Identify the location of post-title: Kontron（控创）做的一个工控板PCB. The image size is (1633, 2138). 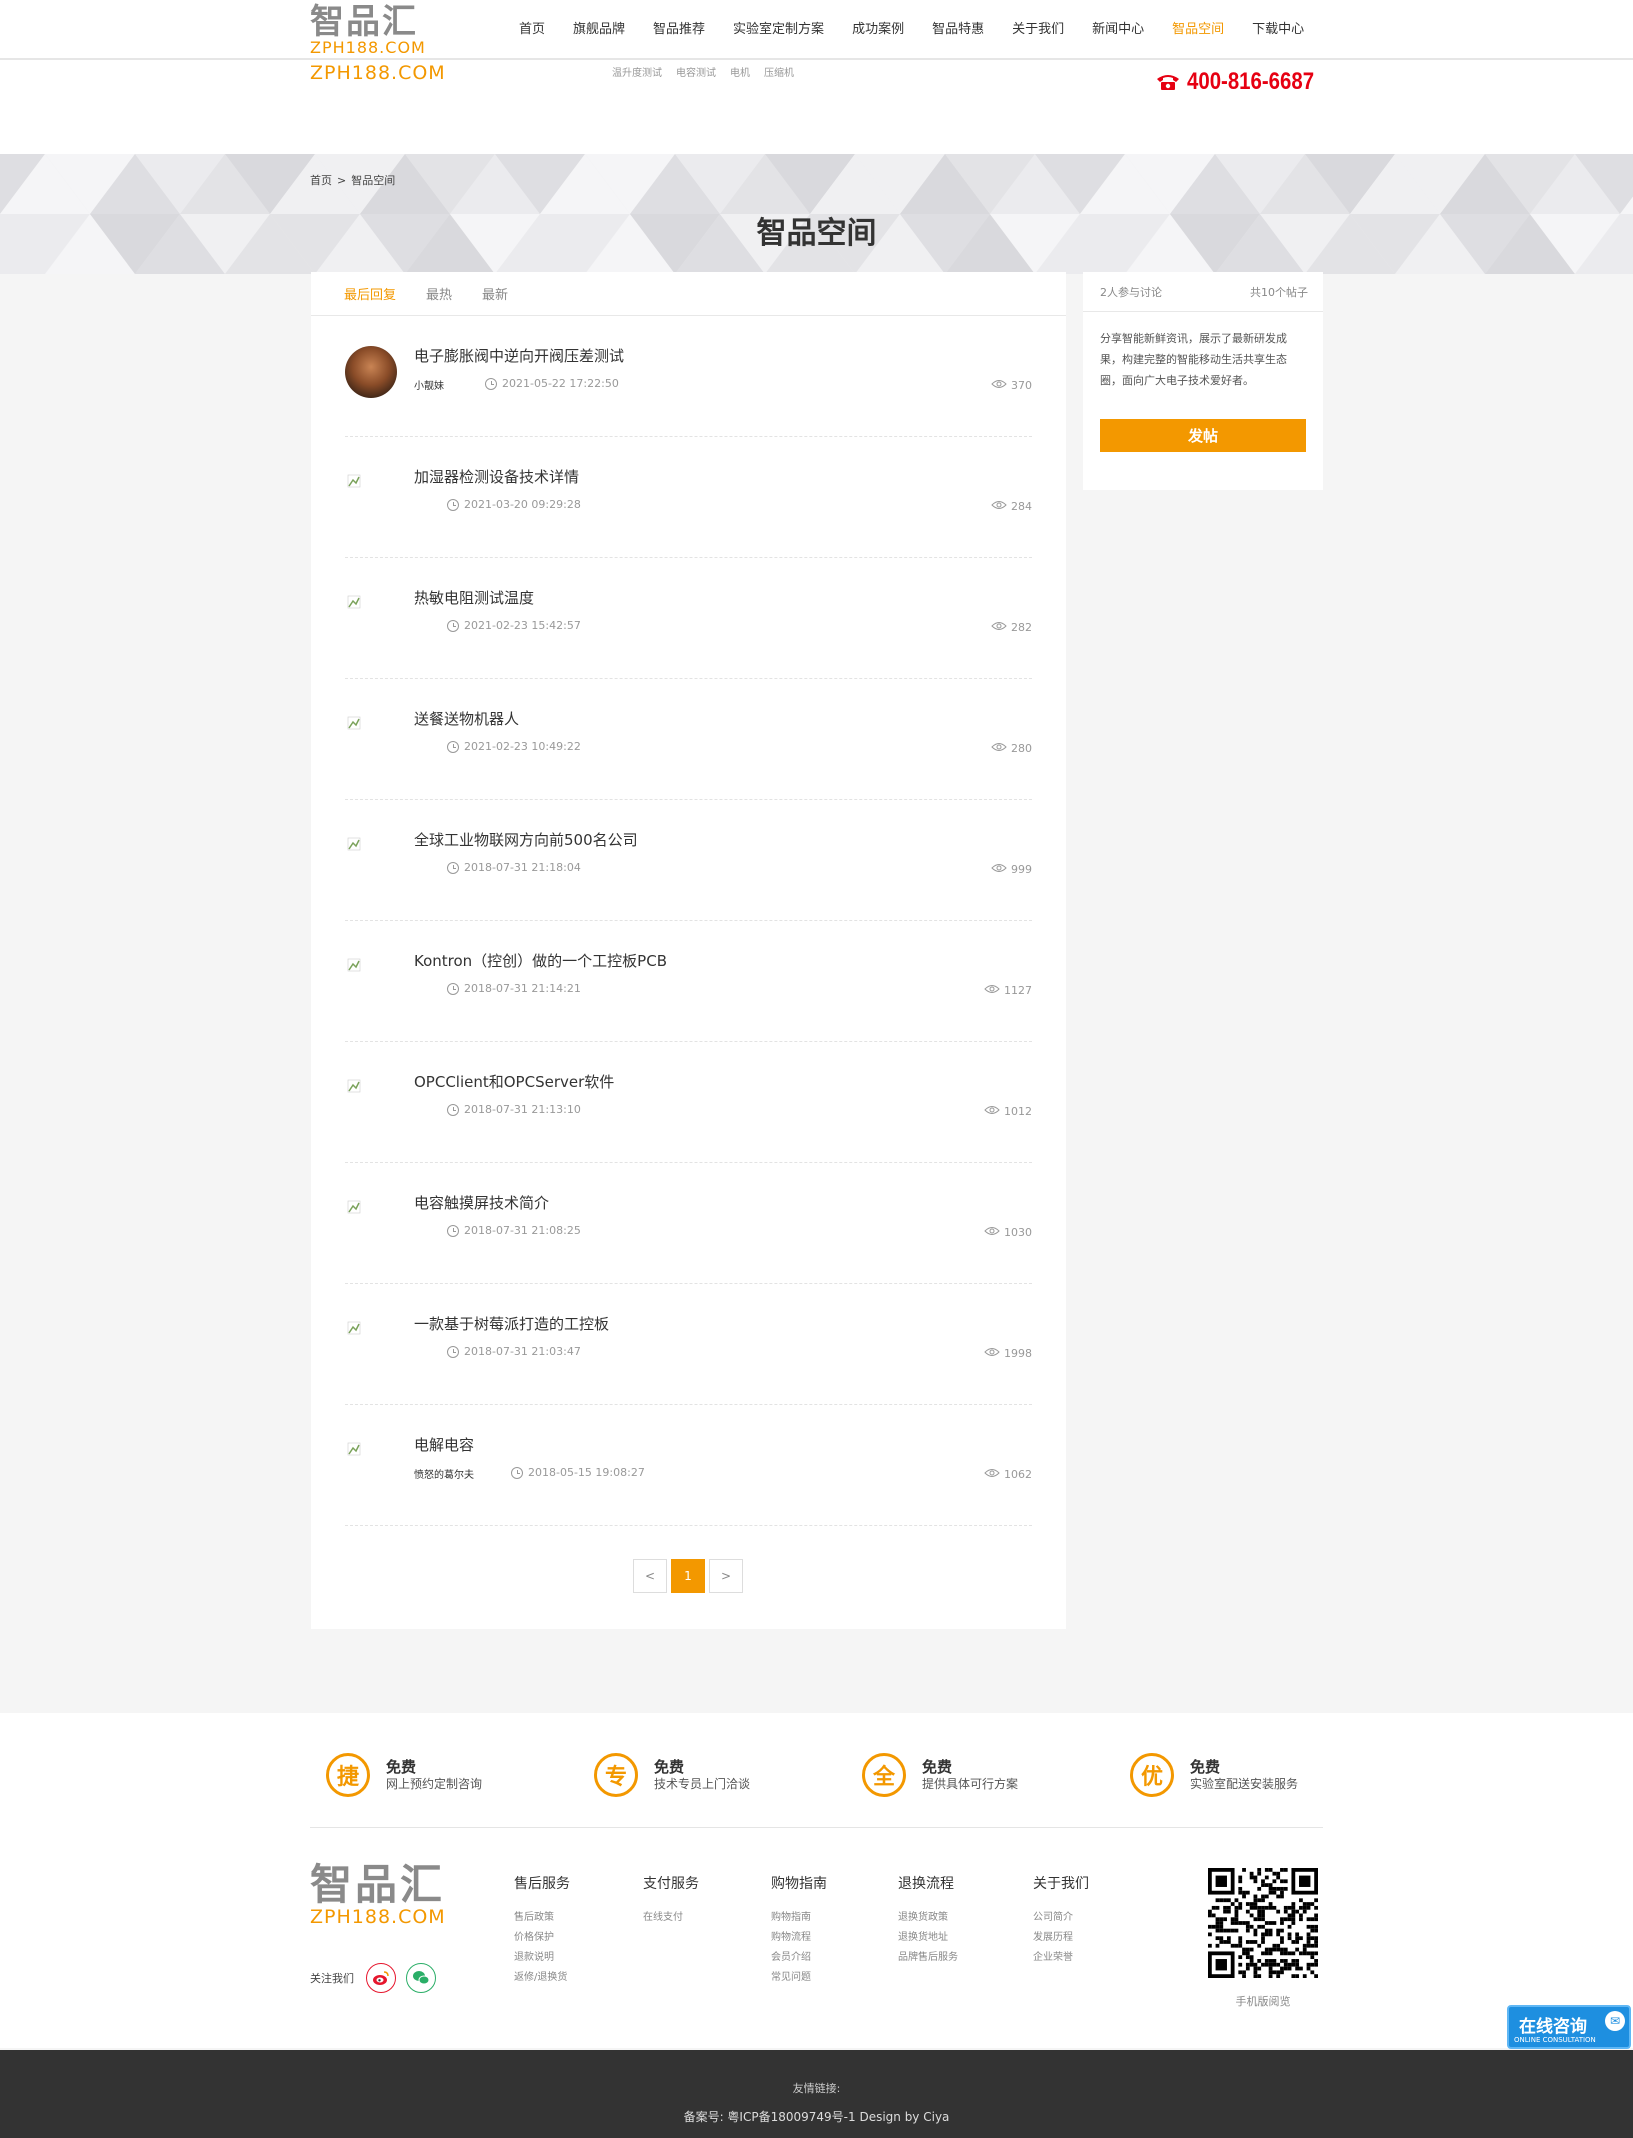
(540, 960).